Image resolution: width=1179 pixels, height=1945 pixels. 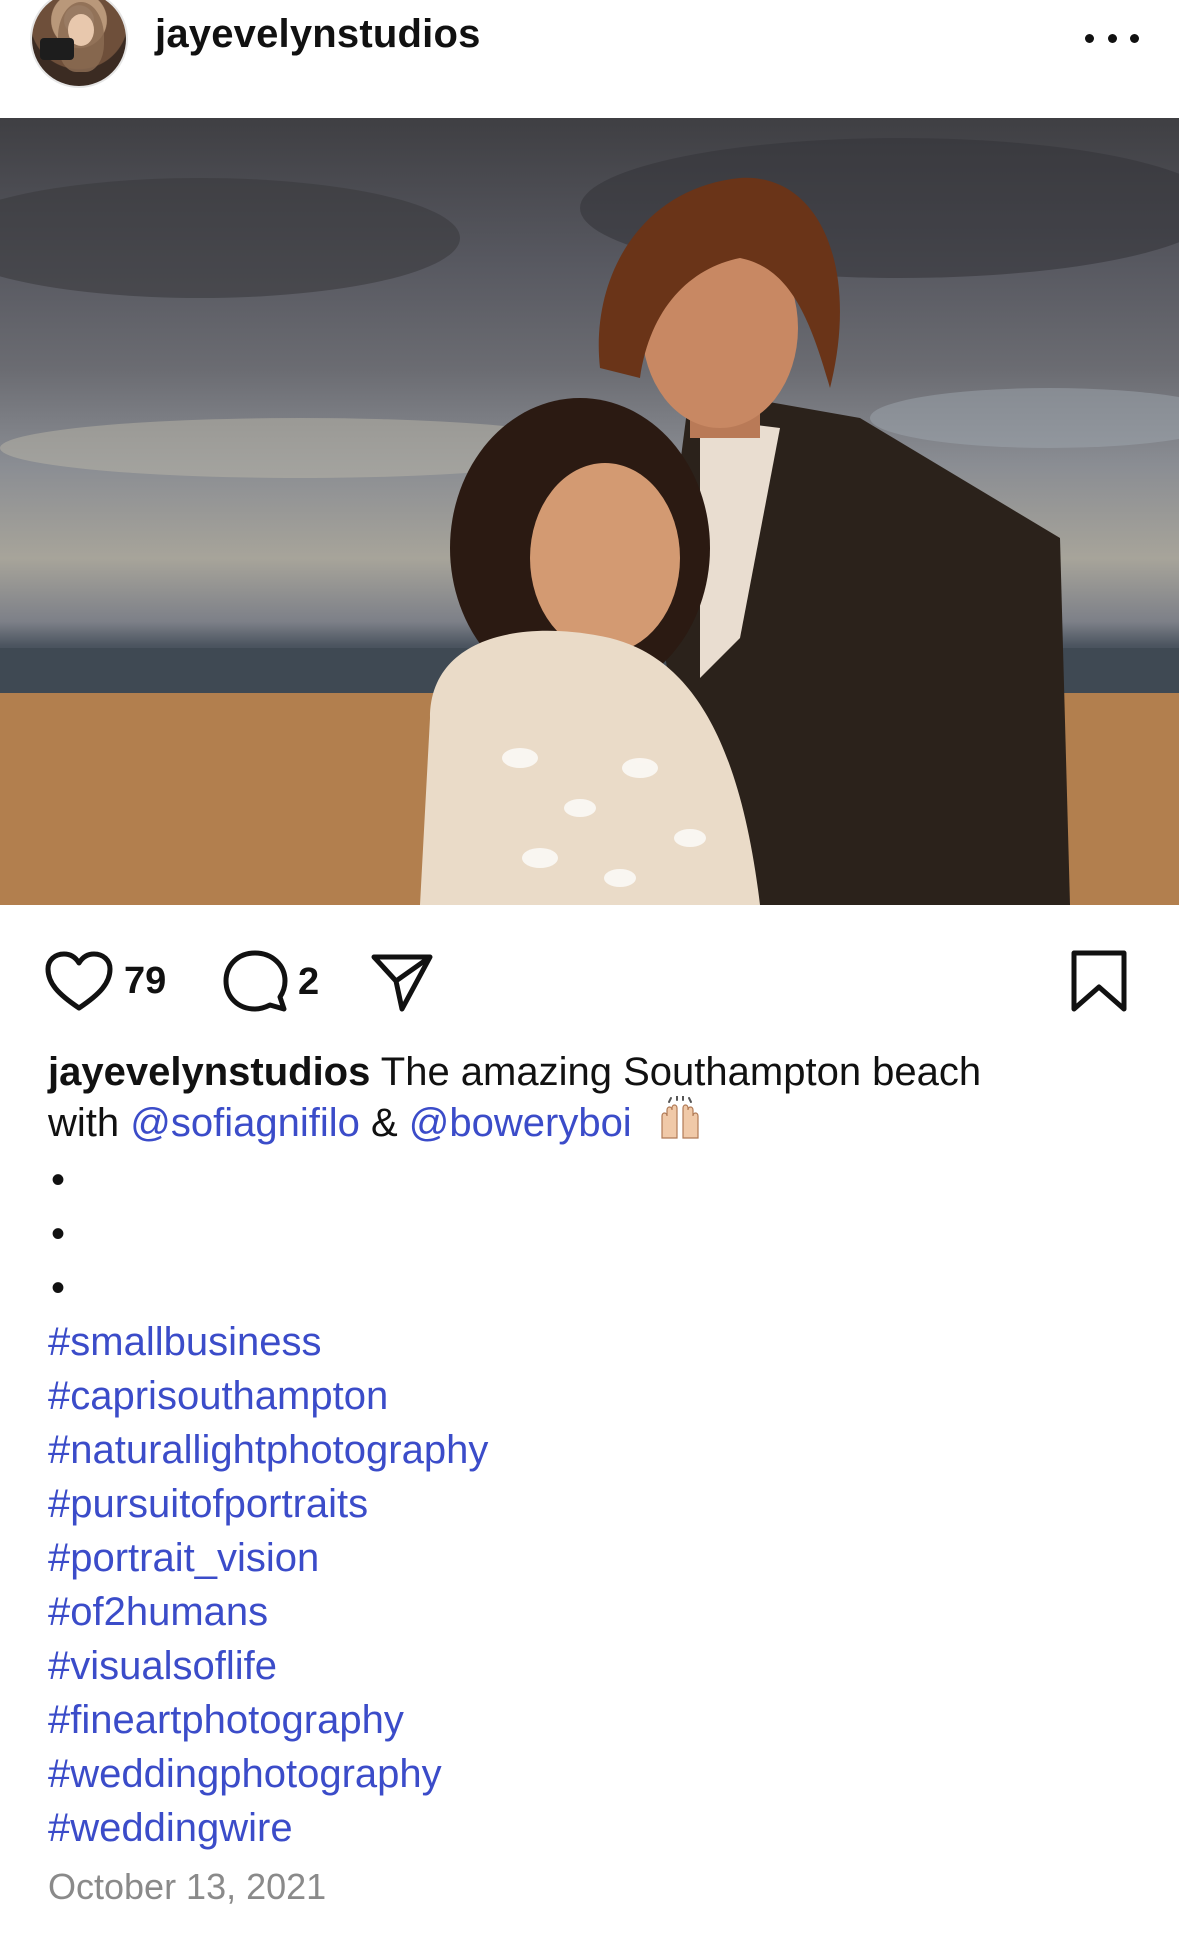 I want to click on caption-text: The amazing Southampton beach, so click(x=676, y=1072).